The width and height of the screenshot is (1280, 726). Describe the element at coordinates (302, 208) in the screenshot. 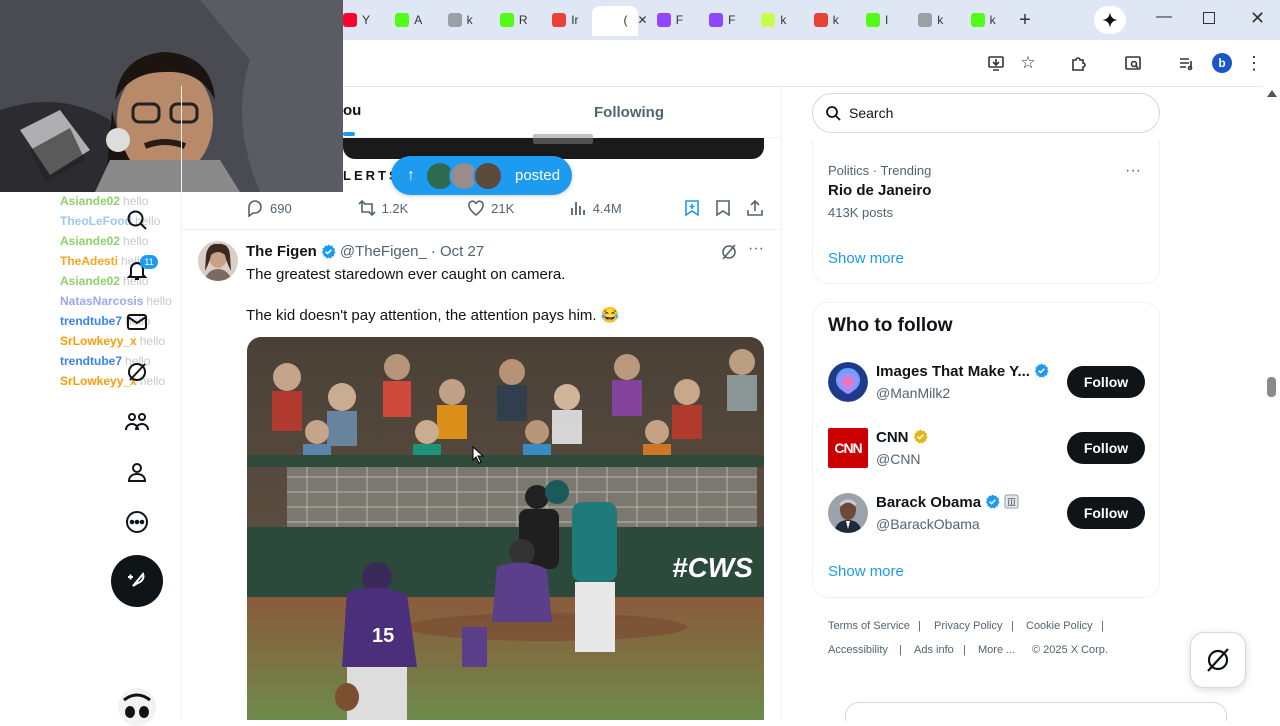

I see `reply-button: 690` at that location.